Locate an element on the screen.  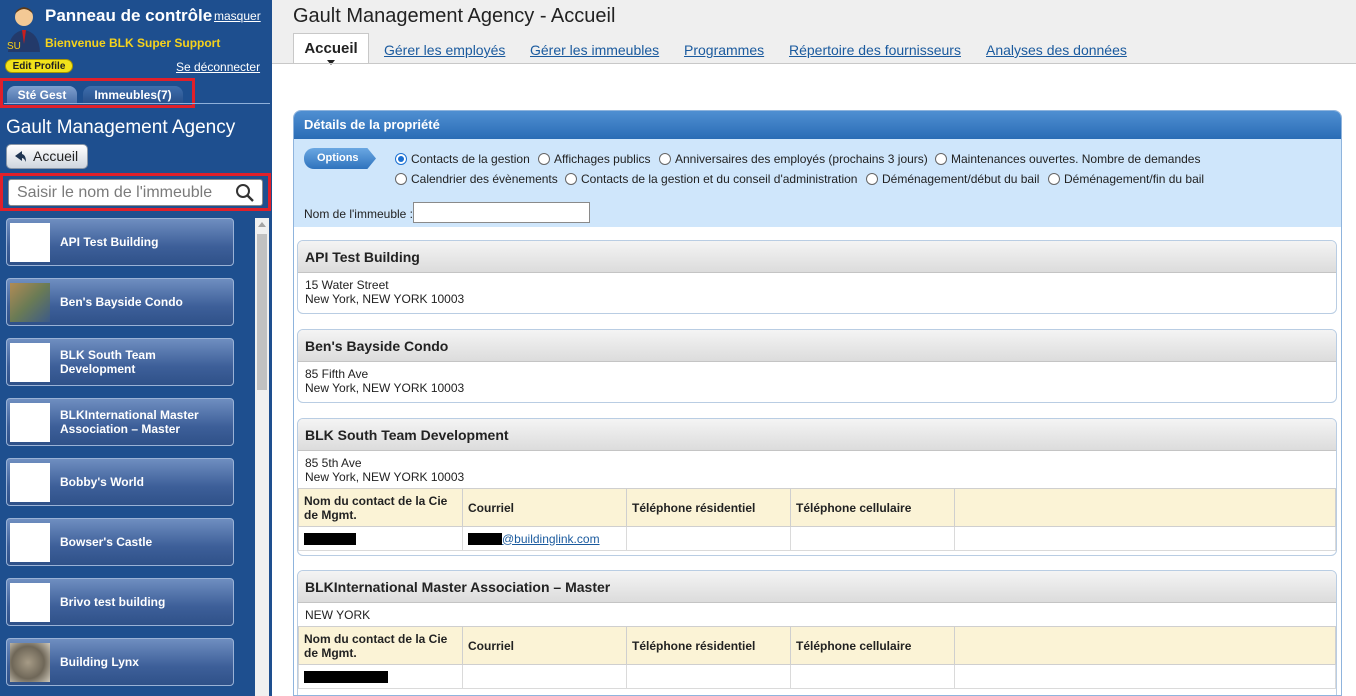
building-list-item-label: Building Lynx is located at coordinates (99, 662).